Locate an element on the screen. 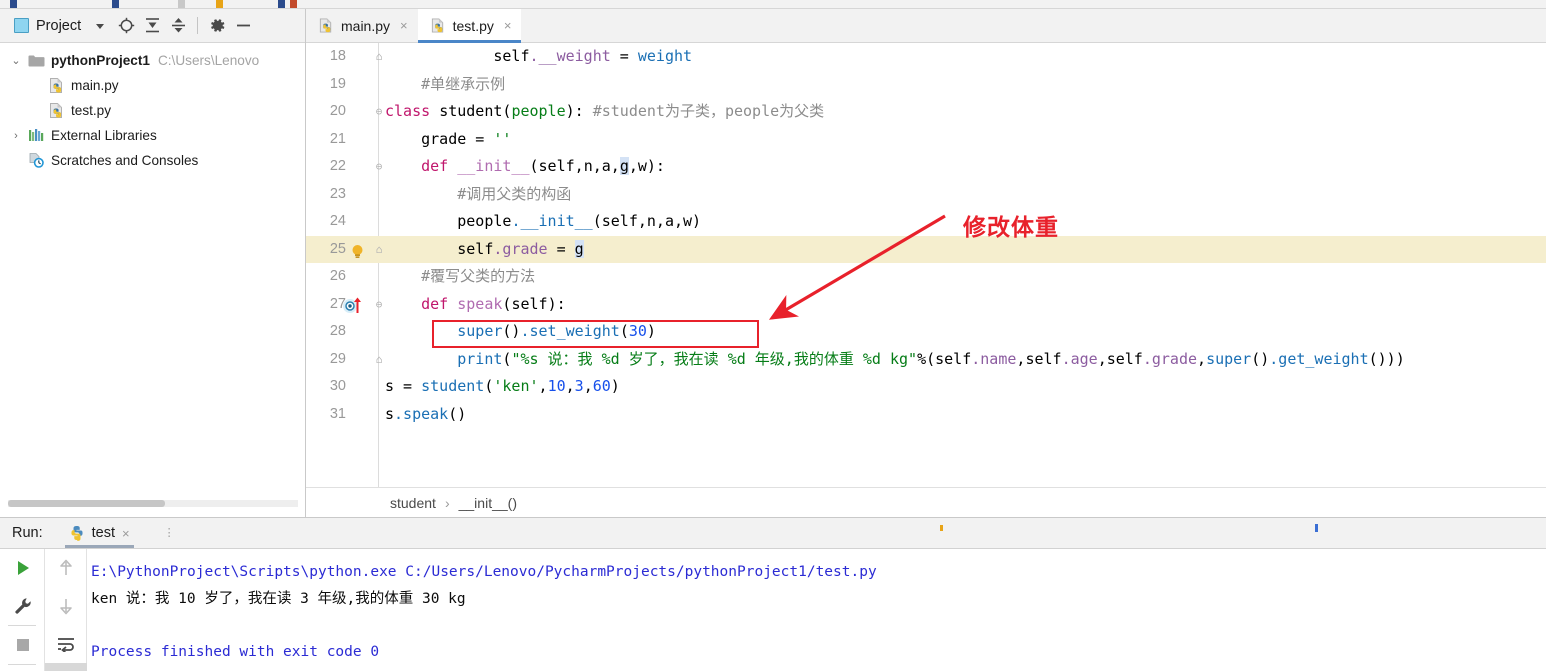 The image size is (1546, 671). code-line-27: 27 ⊖ def speak(self): is located at coordinates (926, 305).